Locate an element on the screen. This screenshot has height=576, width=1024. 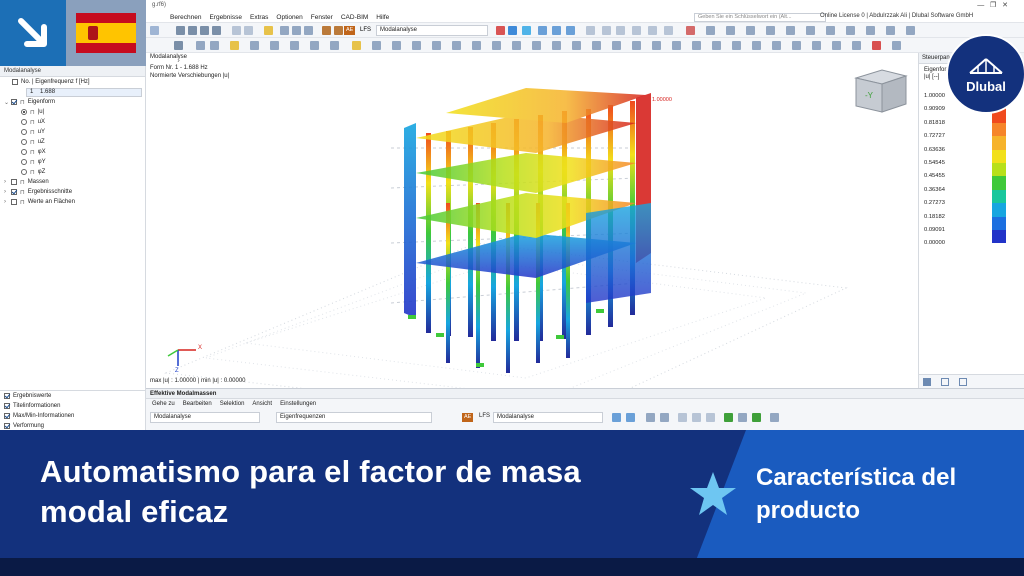
menu-optionen: Optionen is located at coordinates (289, 17).